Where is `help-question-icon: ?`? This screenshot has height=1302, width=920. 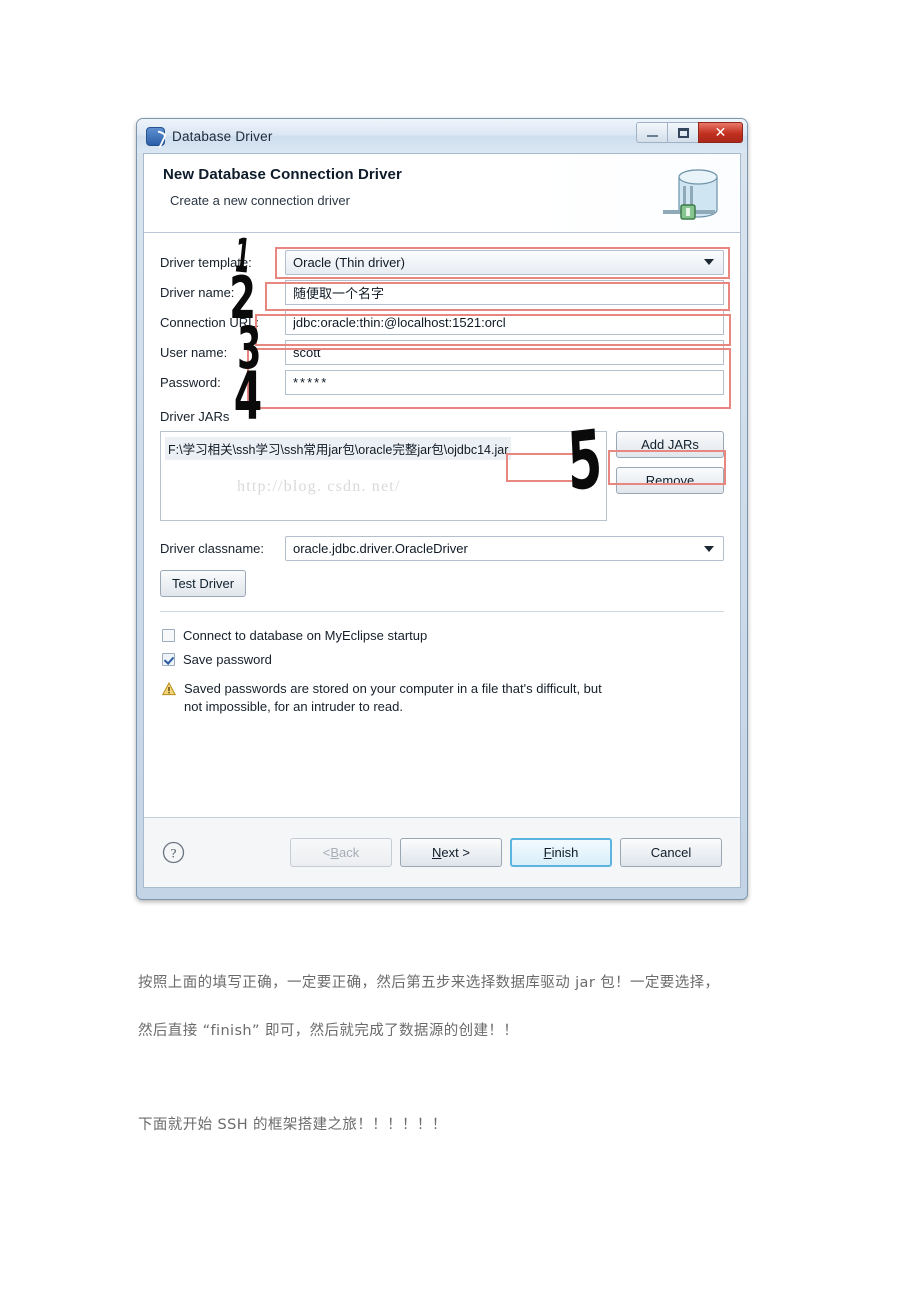 help-question-icon: ? is located at coordinates (173, 852).